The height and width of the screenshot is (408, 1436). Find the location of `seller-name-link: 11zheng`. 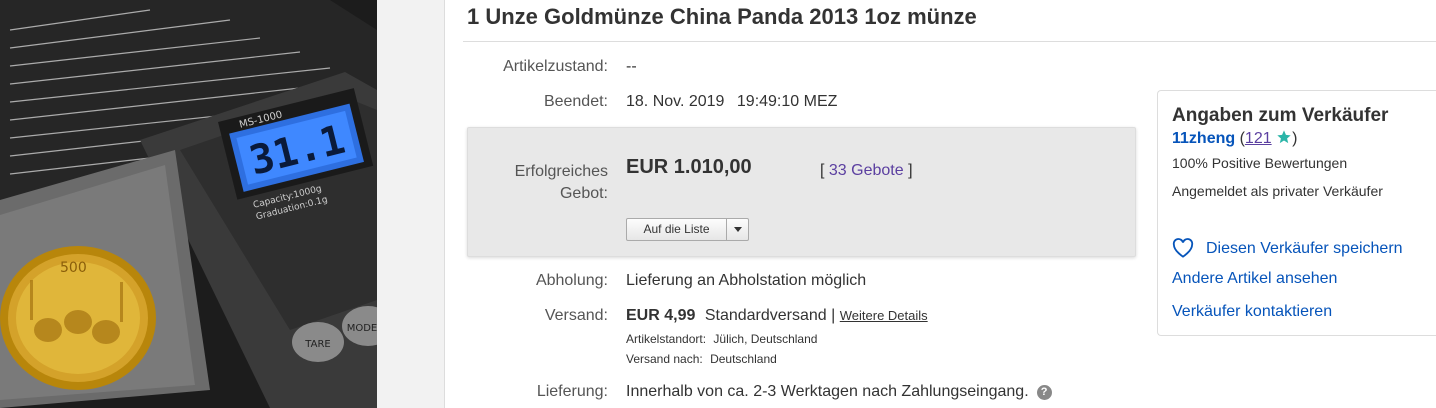

seller-name-link: 11zheng is located at coordinates (1203, 138).